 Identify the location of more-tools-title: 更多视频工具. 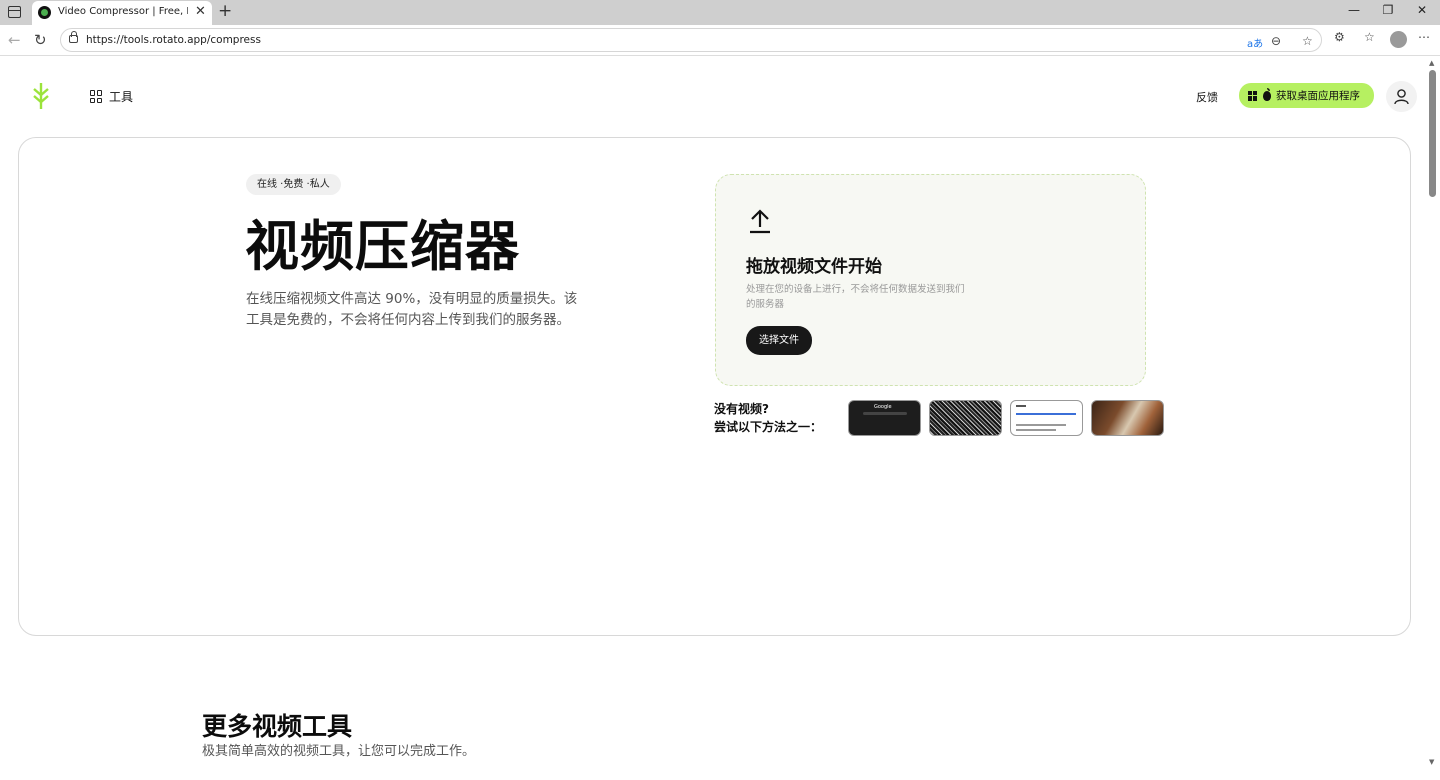
(277, 726).